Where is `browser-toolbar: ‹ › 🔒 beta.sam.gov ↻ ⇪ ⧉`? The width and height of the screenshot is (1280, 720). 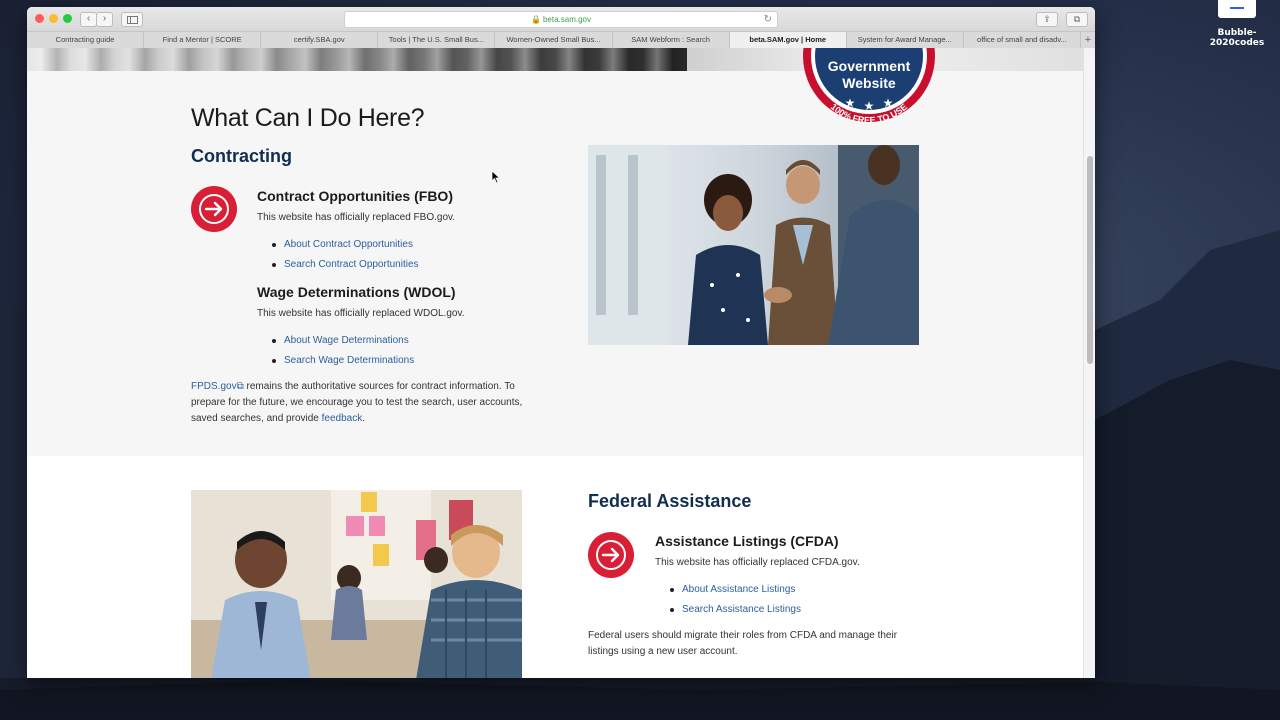 browser-toolbar: ‹ › 🔒 beta.sam.gov ↻ ⇪ ⧉ is located at coordinates (561, 19).